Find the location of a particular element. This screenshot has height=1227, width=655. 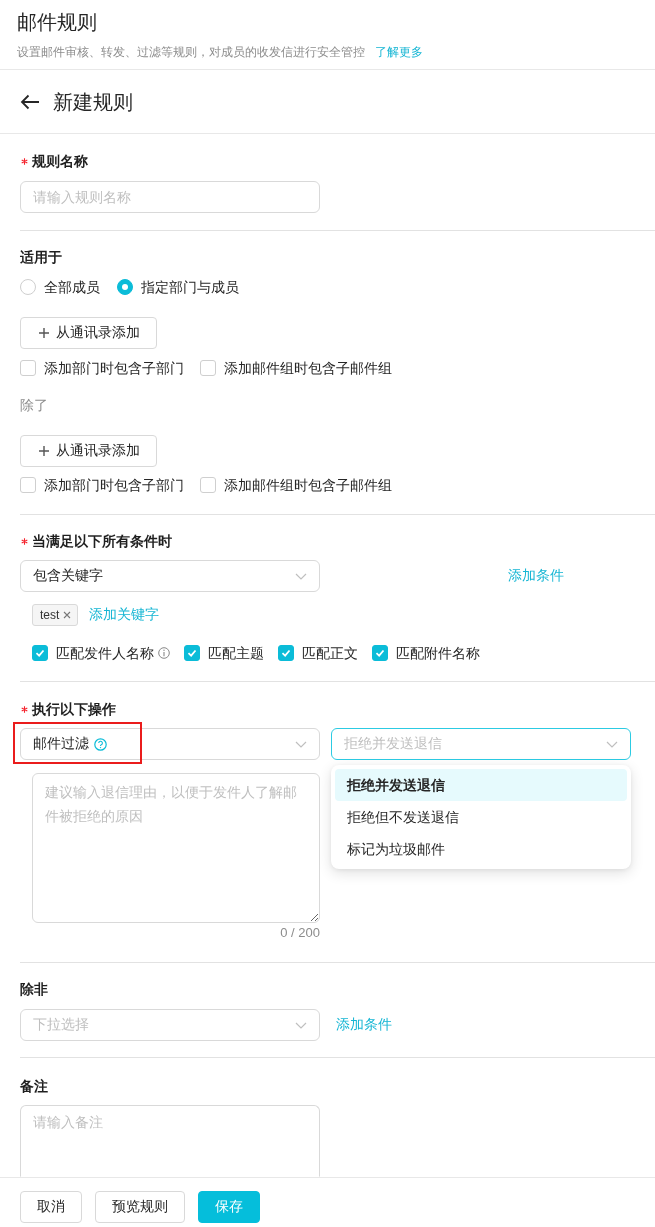

field-label: 备注 is located at coordinates (34, 1086).